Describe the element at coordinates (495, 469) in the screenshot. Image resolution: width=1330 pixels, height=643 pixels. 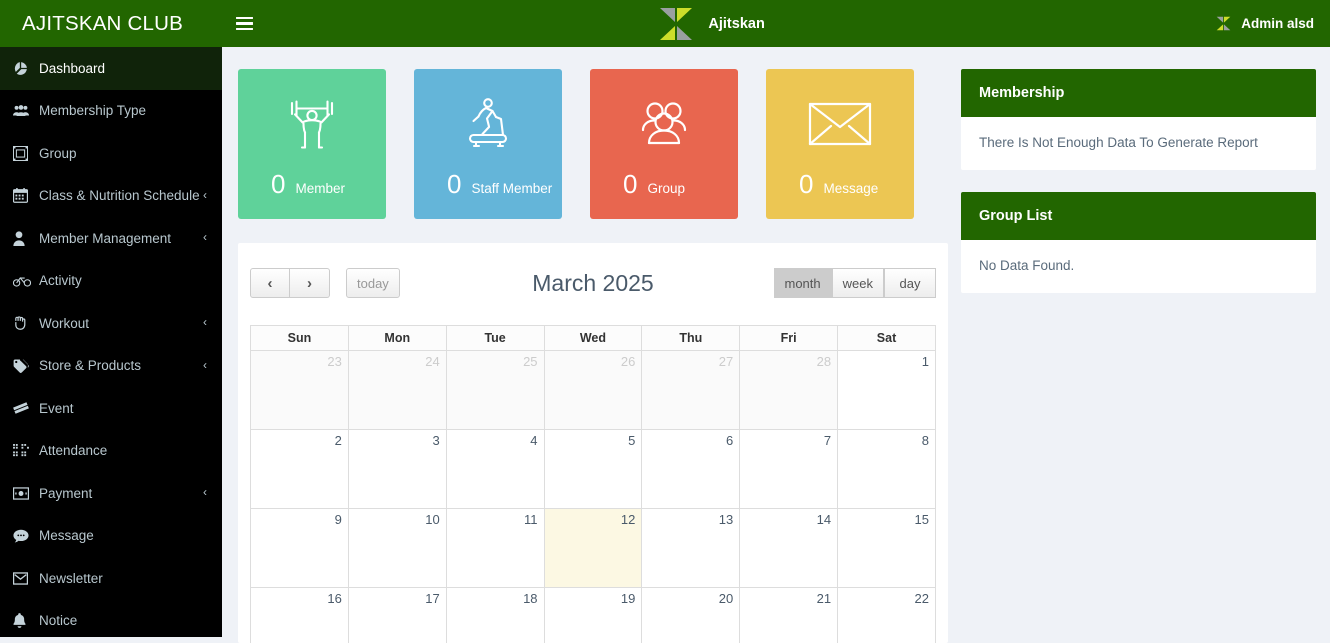
I see `calendar-day-cell: 4` at that location.